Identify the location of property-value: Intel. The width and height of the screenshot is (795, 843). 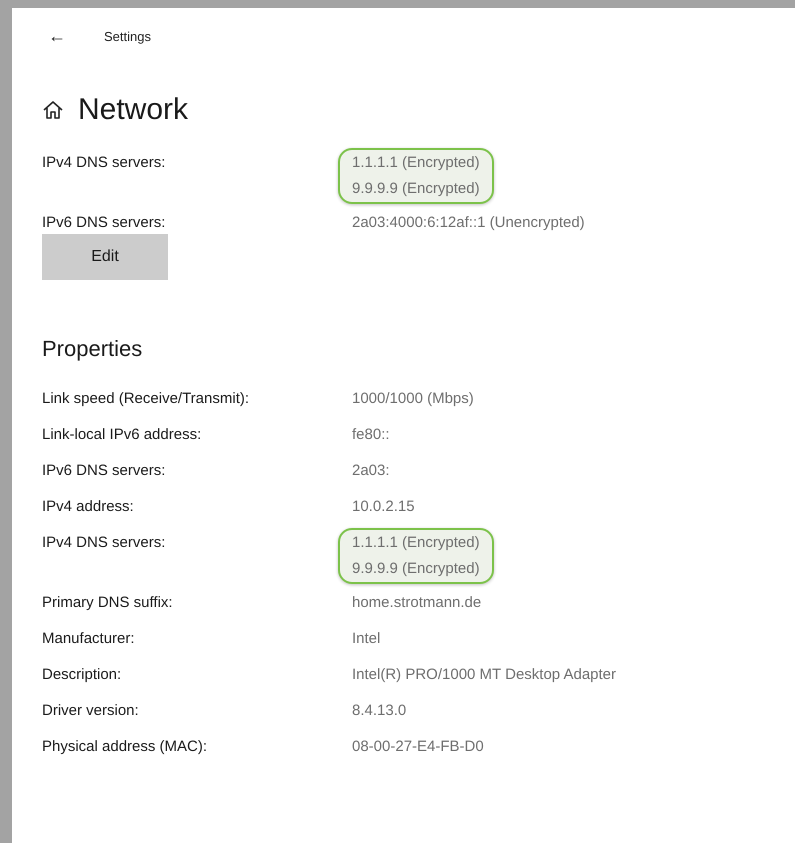
(366, 639).